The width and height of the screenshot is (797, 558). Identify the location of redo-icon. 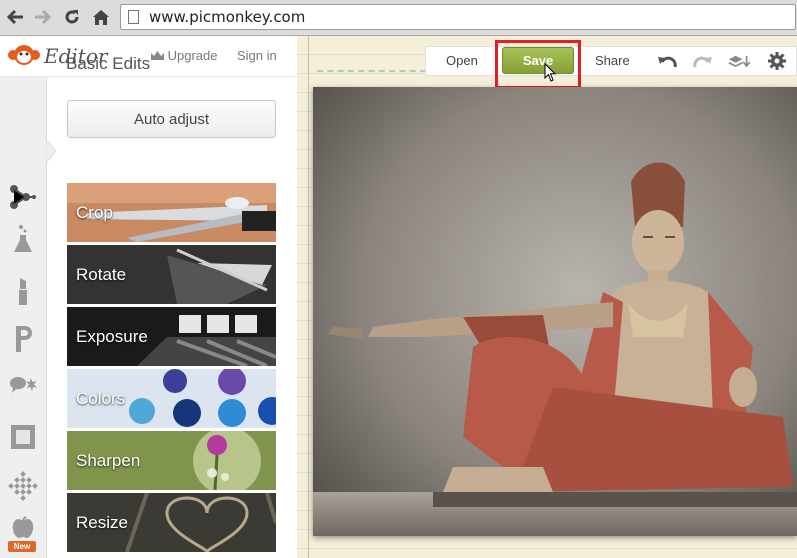
(703, 61).